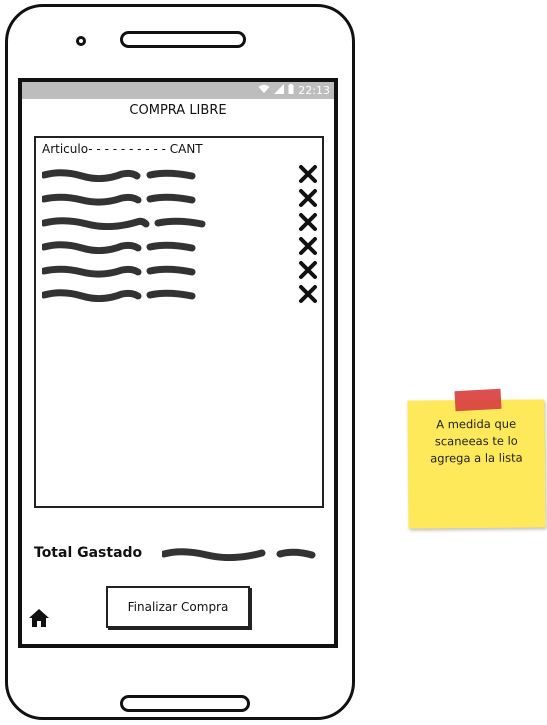  I want to click on house-icon, so click(39, 618).